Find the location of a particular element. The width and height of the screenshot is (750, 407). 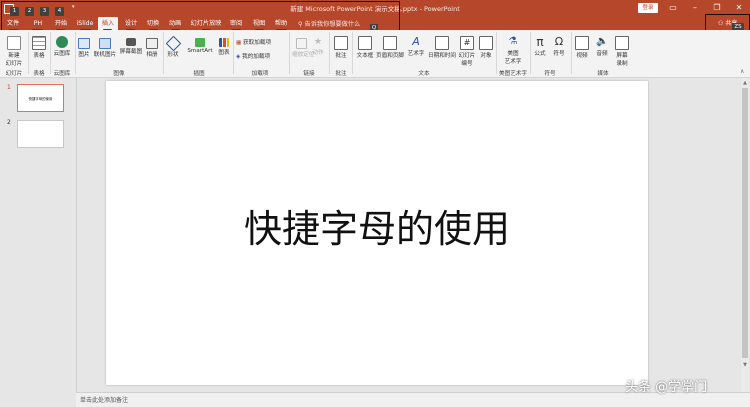

action-button: ★ 动作 is located at coordinates (318, 47).